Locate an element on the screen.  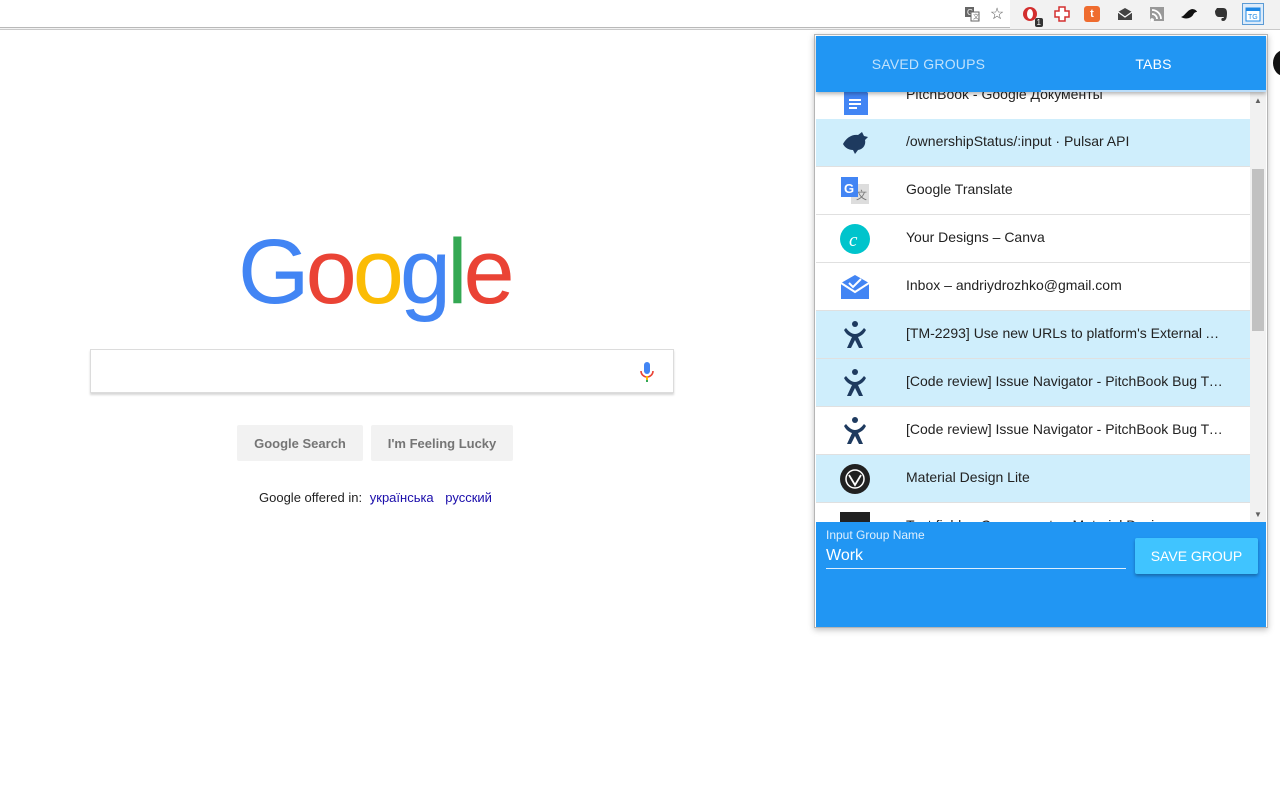
search-input is located at coordinates (365, 372).